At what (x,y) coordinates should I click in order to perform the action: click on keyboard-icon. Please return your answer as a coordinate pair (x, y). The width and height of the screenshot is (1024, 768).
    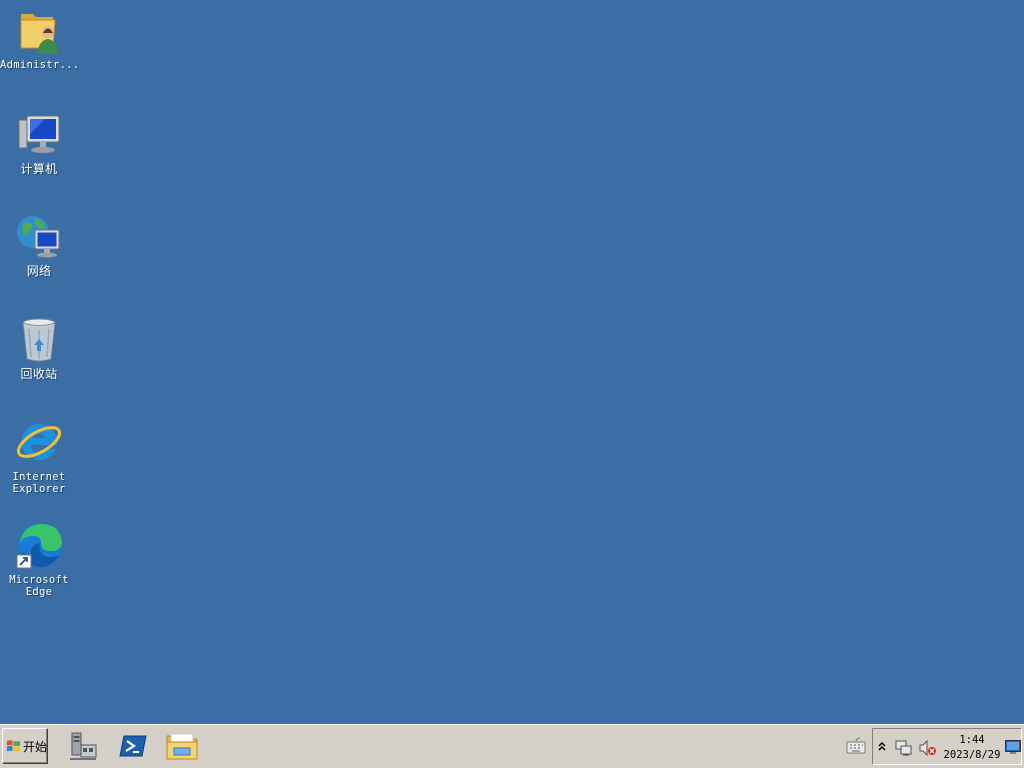
    Looking at the image, I should click on (856, 746).